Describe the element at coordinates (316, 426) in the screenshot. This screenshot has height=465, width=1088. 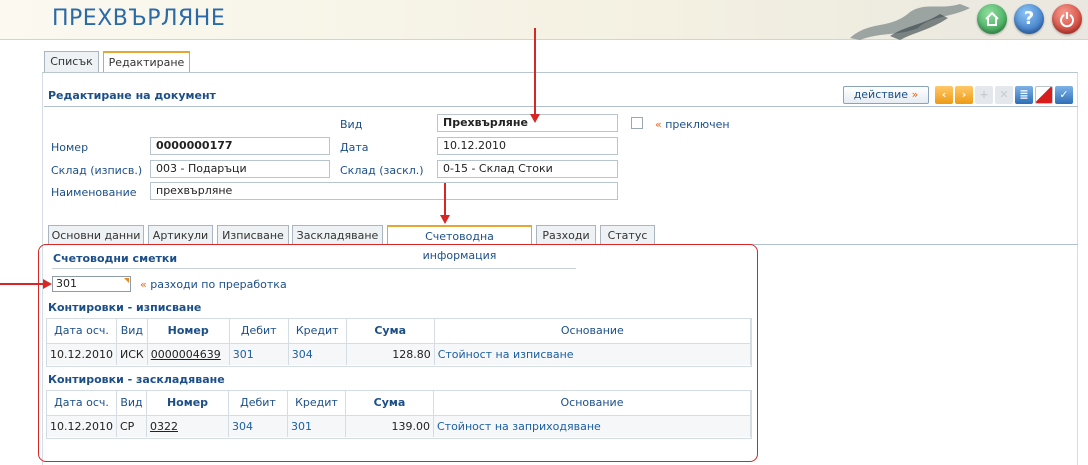
I see `cell-credit: 301` at that location.